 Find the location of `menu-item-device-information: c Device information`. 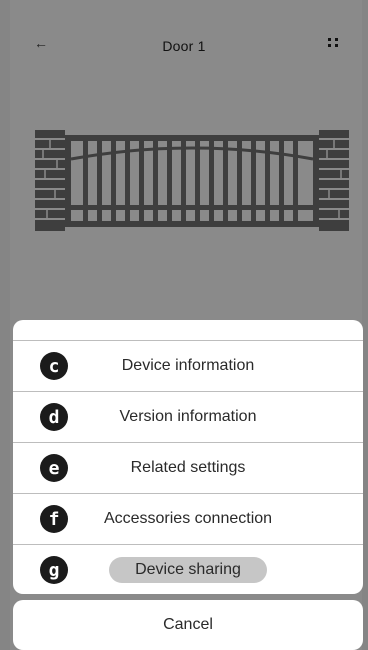

menu-item-device-information: c Device information is located at coordinates (188, 366).